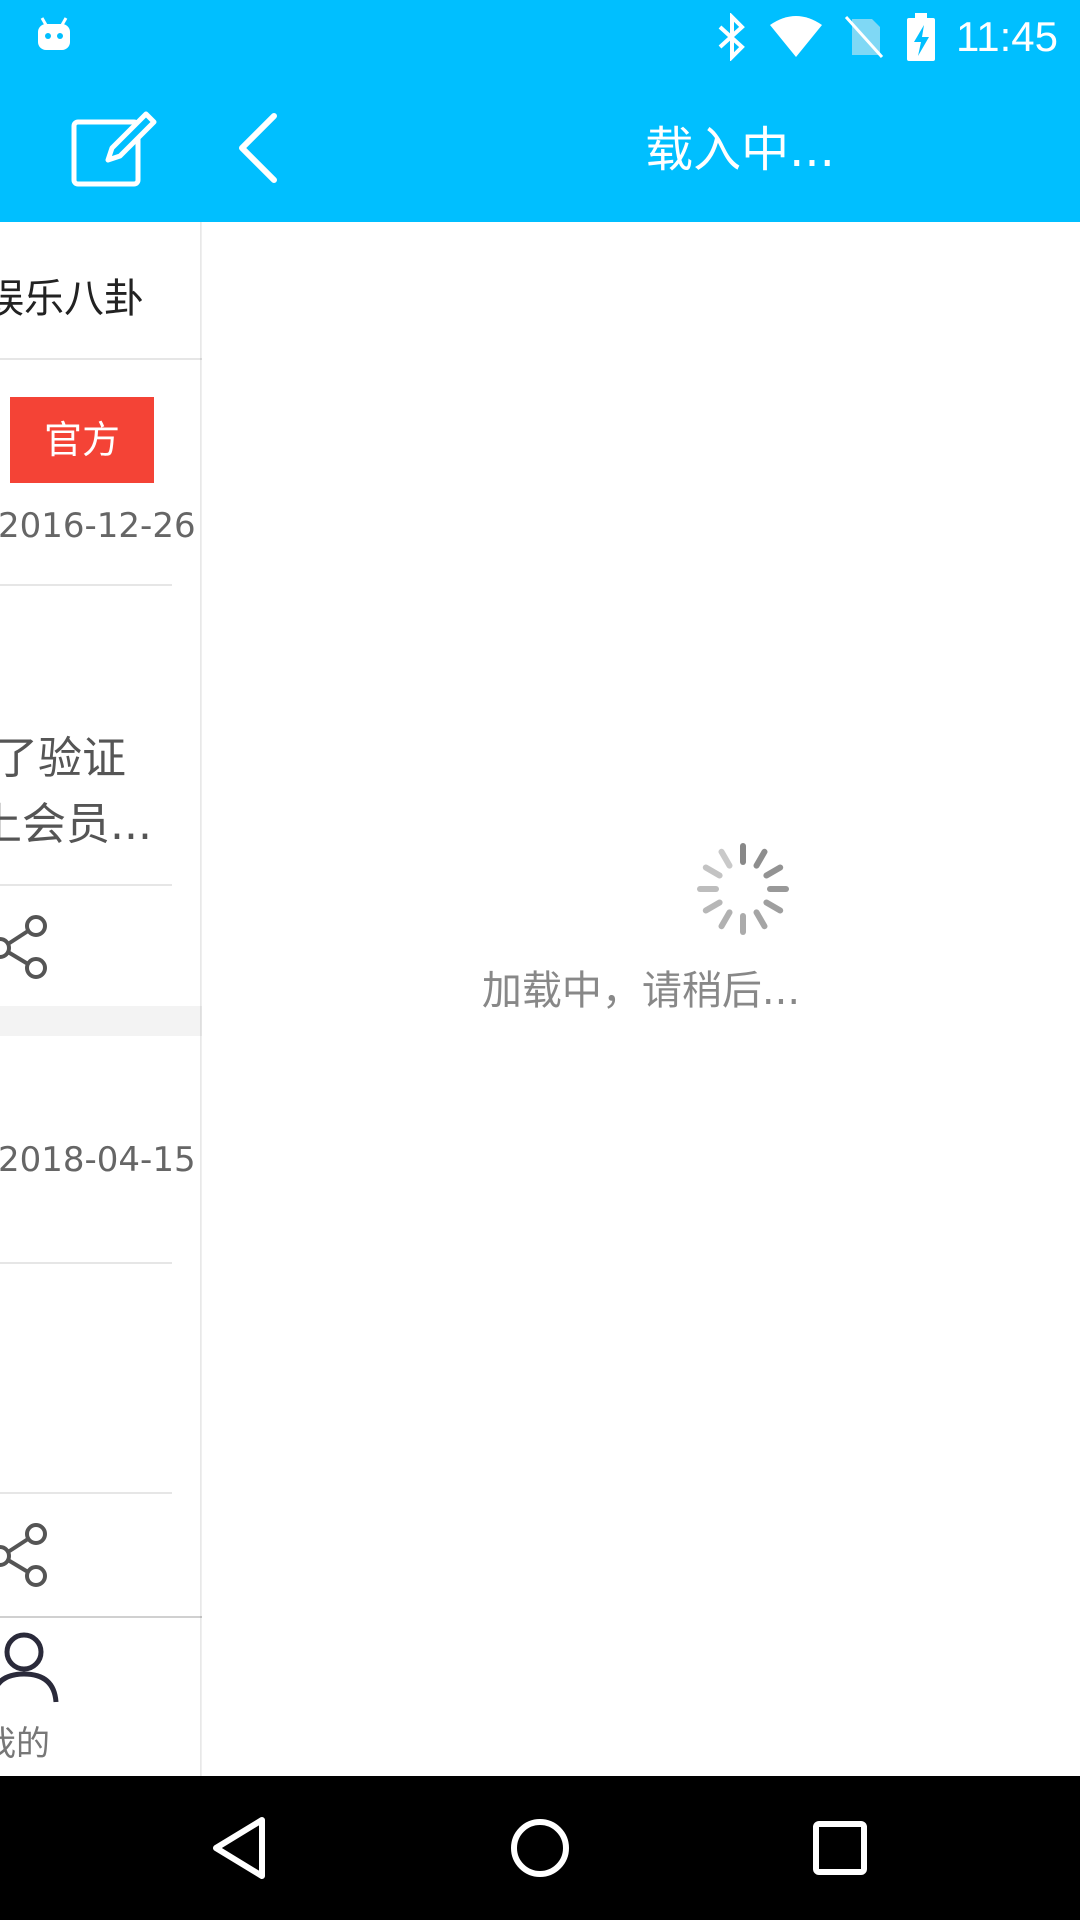  What do you see at coordinates (540, 37) in the screenshot?
I see `status-bar: 11:45` at bounding box center [540, 37].